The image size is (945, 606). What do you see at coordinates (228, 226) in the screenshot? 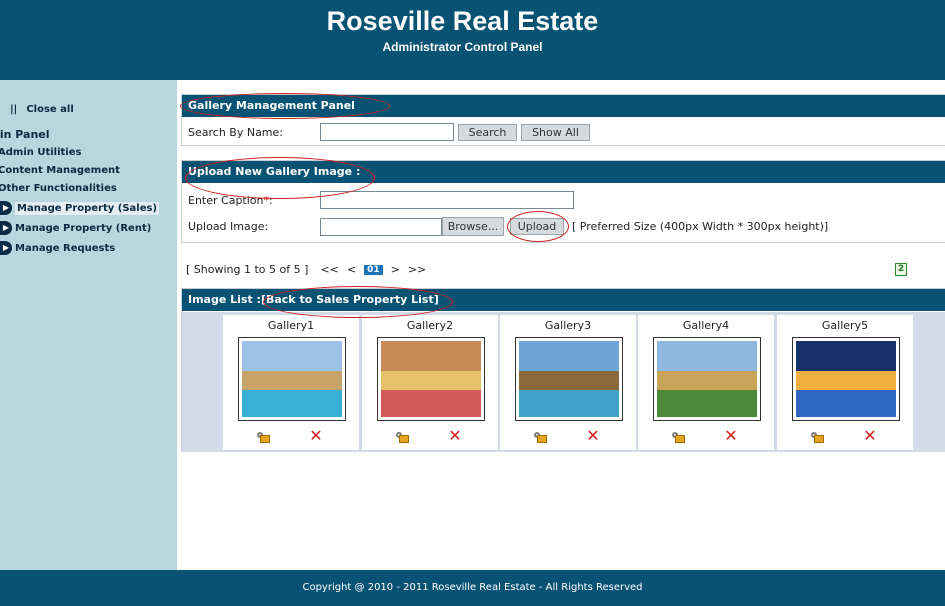
I see `upload-image-label: Upload Image:` at bounding box center [228, 226].